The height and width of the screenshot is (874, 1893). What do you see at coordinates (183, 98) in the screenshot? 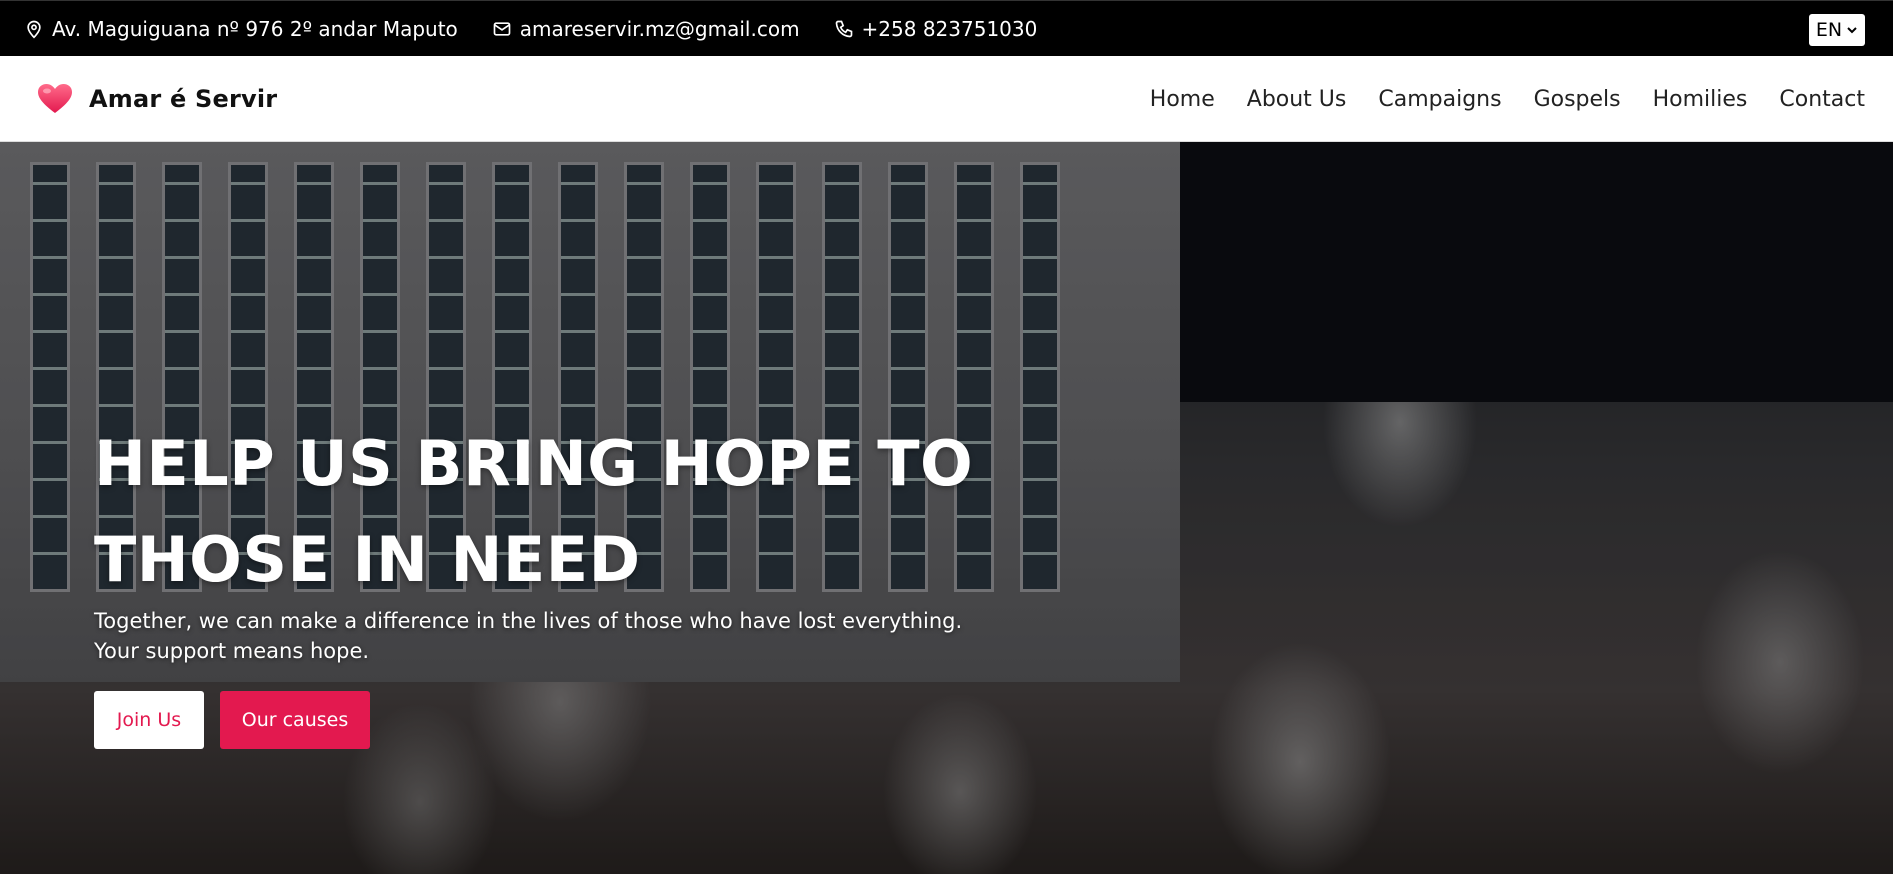
I see `brand-name: Amar é Servir` at bounding box center [183, 98].